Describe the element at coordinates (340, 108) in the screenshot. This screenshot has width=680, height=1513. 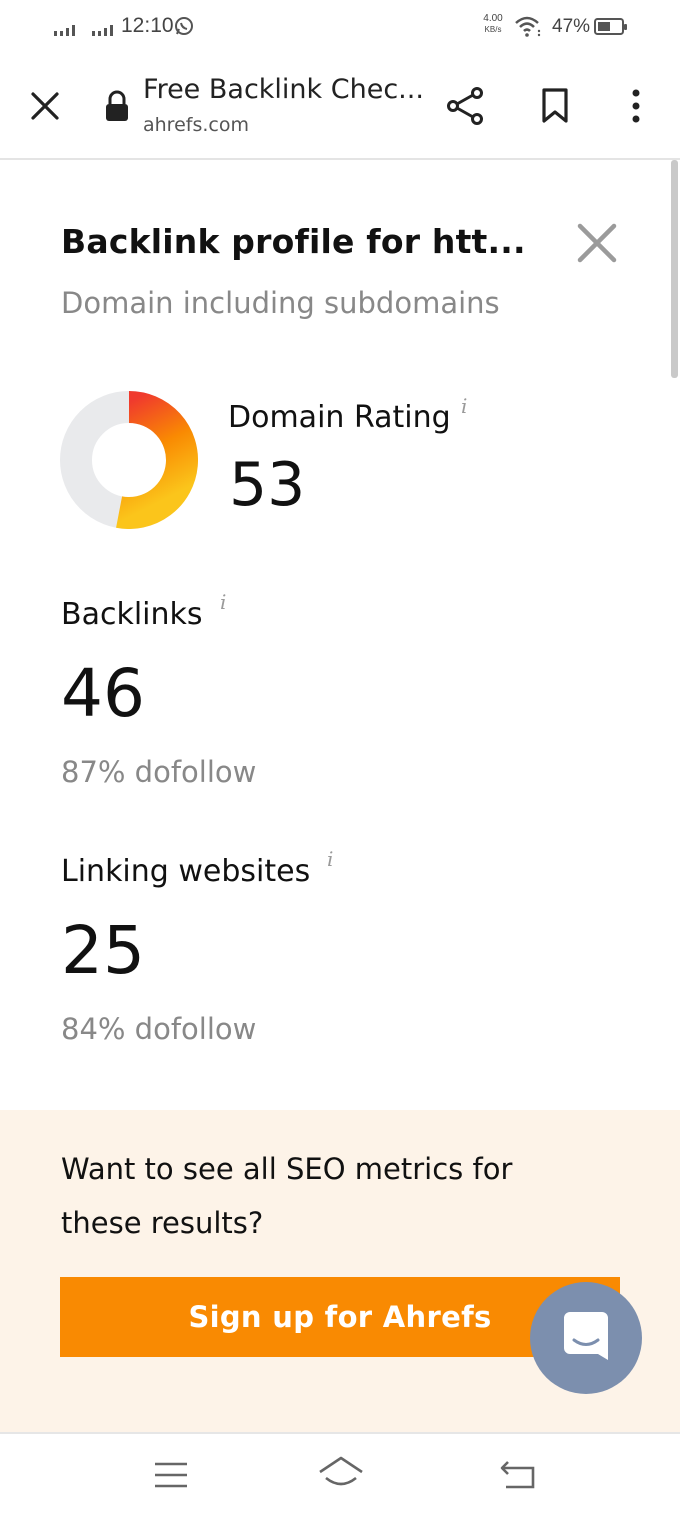
I see `browser-toolbar: Free Backlink Chec... ahrefs.com` at that location.